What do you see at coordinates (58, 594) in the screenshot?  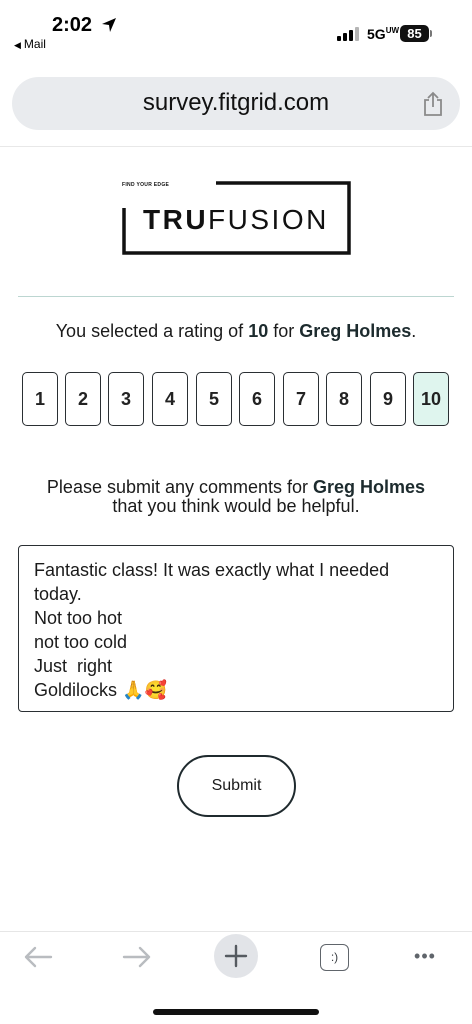 I see `comment-line: today.` at bounding box center [58, 594].